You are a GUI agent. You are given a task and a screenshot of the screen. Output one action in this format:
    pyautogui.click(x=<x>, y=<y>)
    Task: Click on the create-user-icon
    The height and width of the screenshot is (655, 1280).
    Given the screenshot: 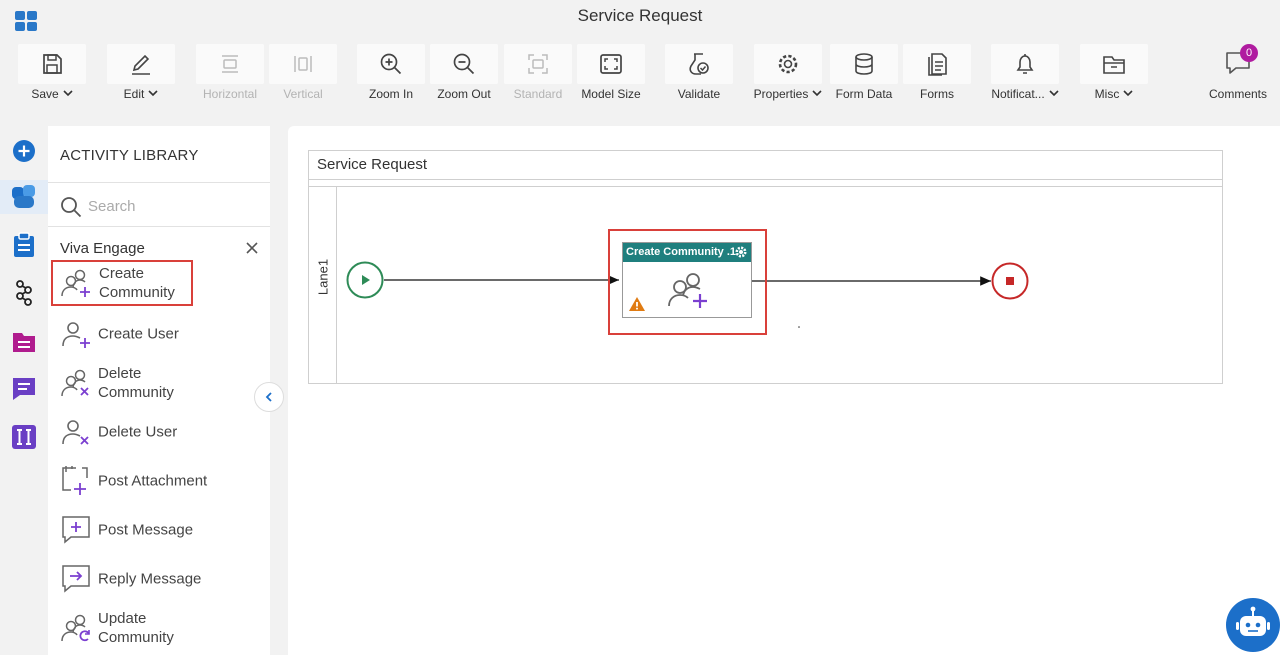 What is the action you would take?
    pyautogui.click(x=76, y=335)
    